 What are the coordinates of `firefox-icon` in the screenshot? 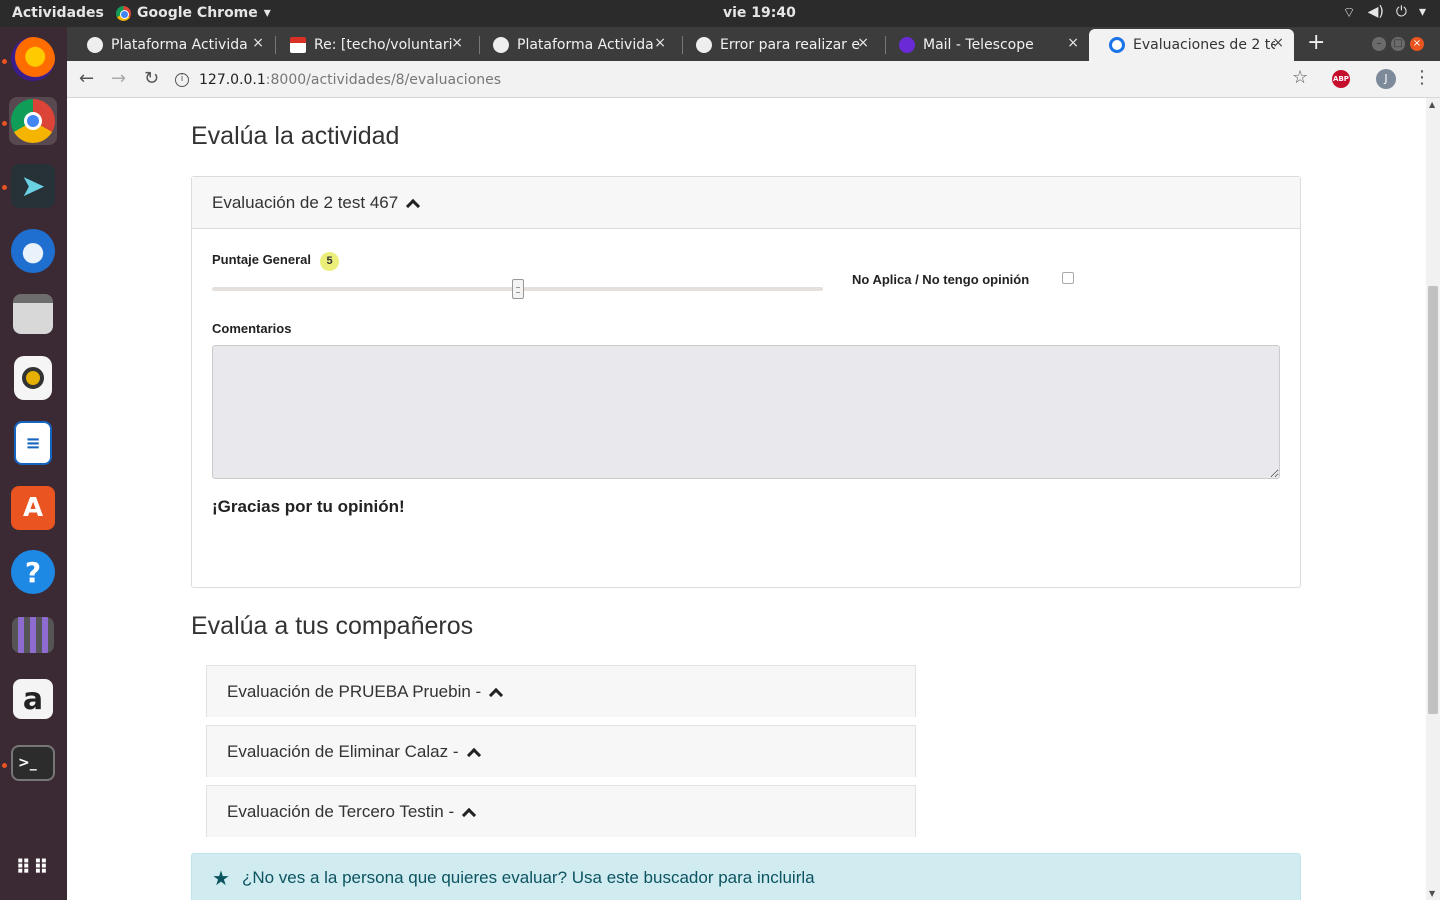 It's located at (33, 59).